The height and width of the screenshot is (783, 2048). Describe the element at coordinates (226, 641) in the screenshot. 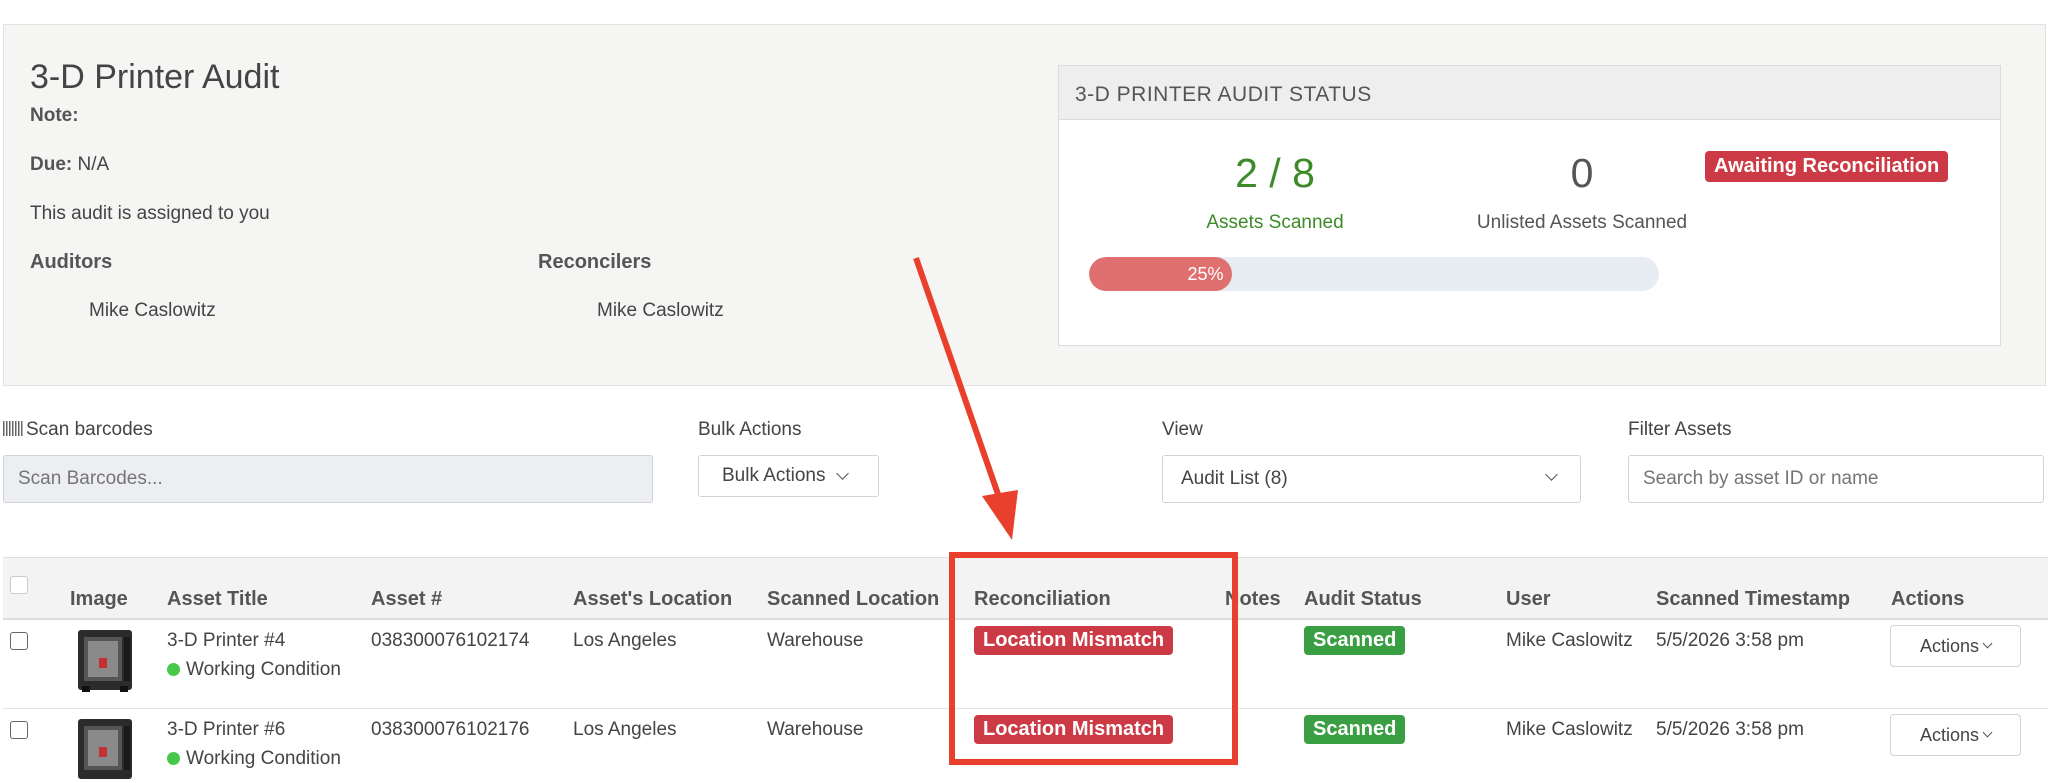

I see `asset-title: 3-D Printer #4` at that location.